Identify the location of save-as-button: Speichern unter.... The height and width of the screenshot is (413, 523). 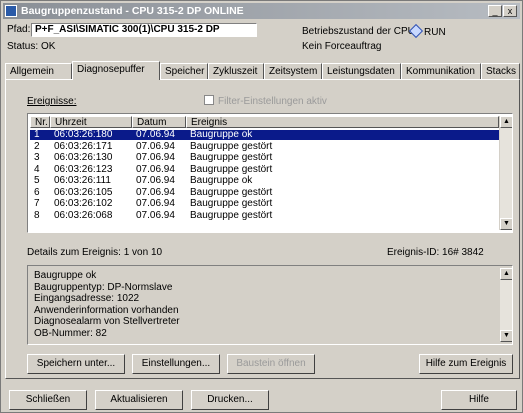
(76, 364).